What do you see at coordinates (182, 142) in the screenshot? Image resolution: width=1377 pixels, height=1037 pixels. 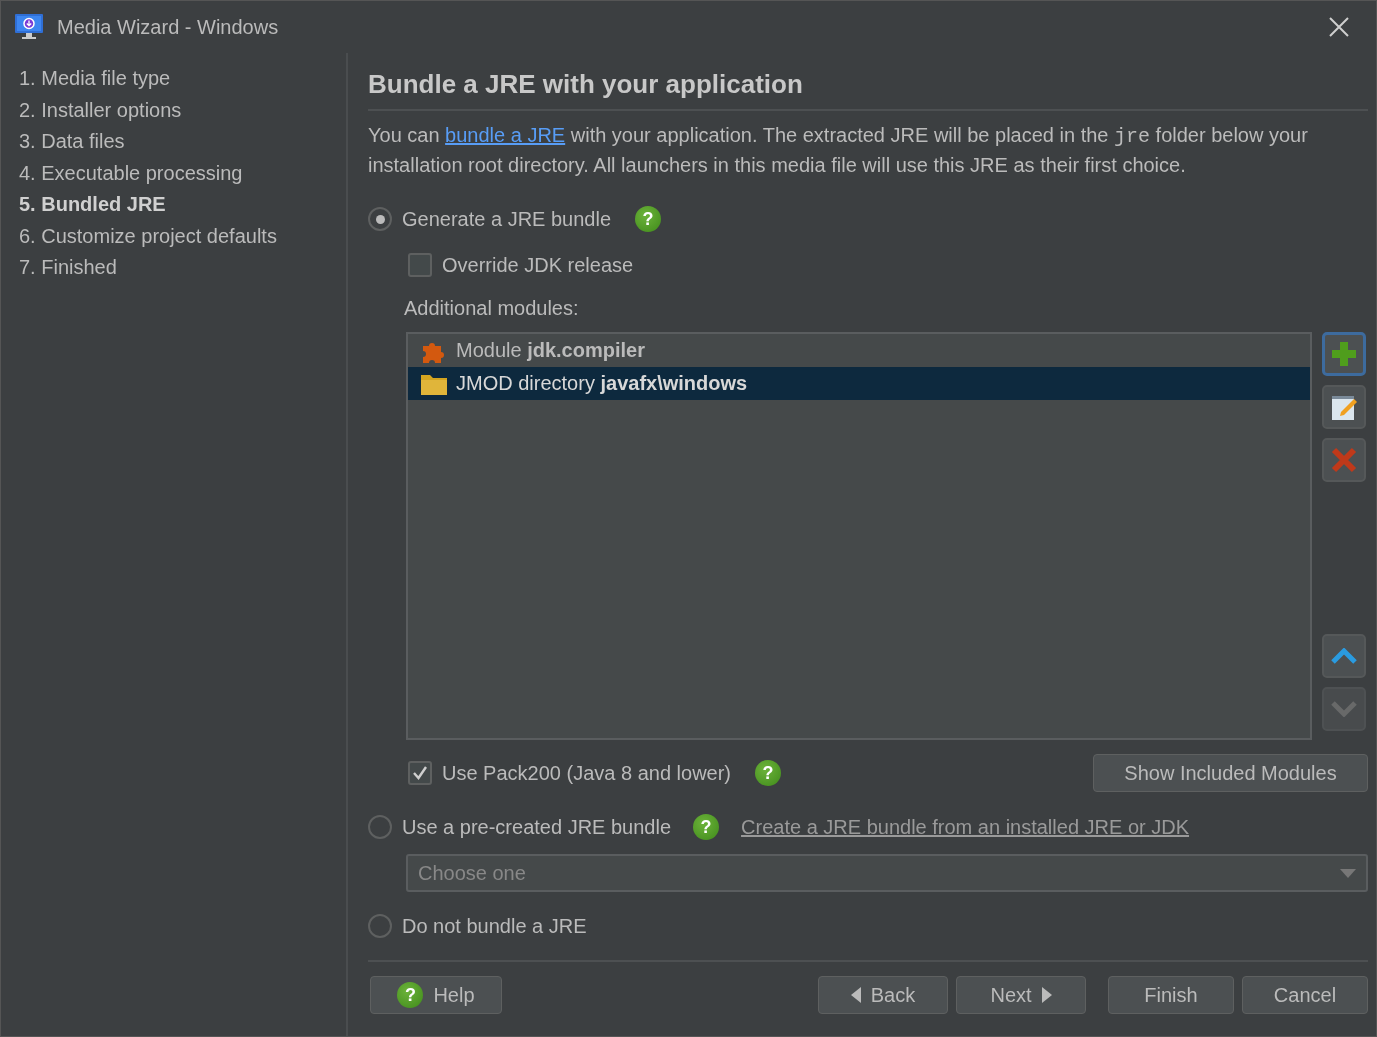 I see `wizard-step: 3. Data files` at bounding box center [182, 142].